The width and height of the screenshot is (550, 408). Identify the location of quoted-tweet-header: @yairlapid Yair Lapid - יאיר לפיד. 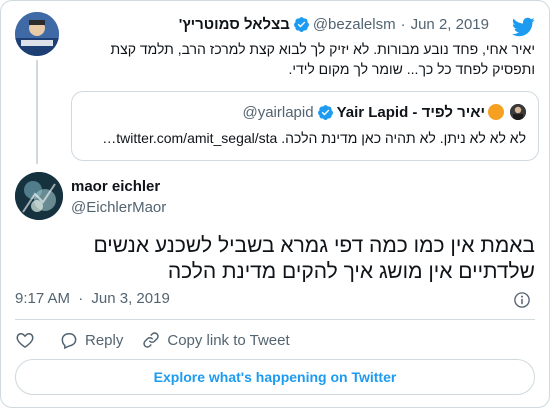
(384, 112).